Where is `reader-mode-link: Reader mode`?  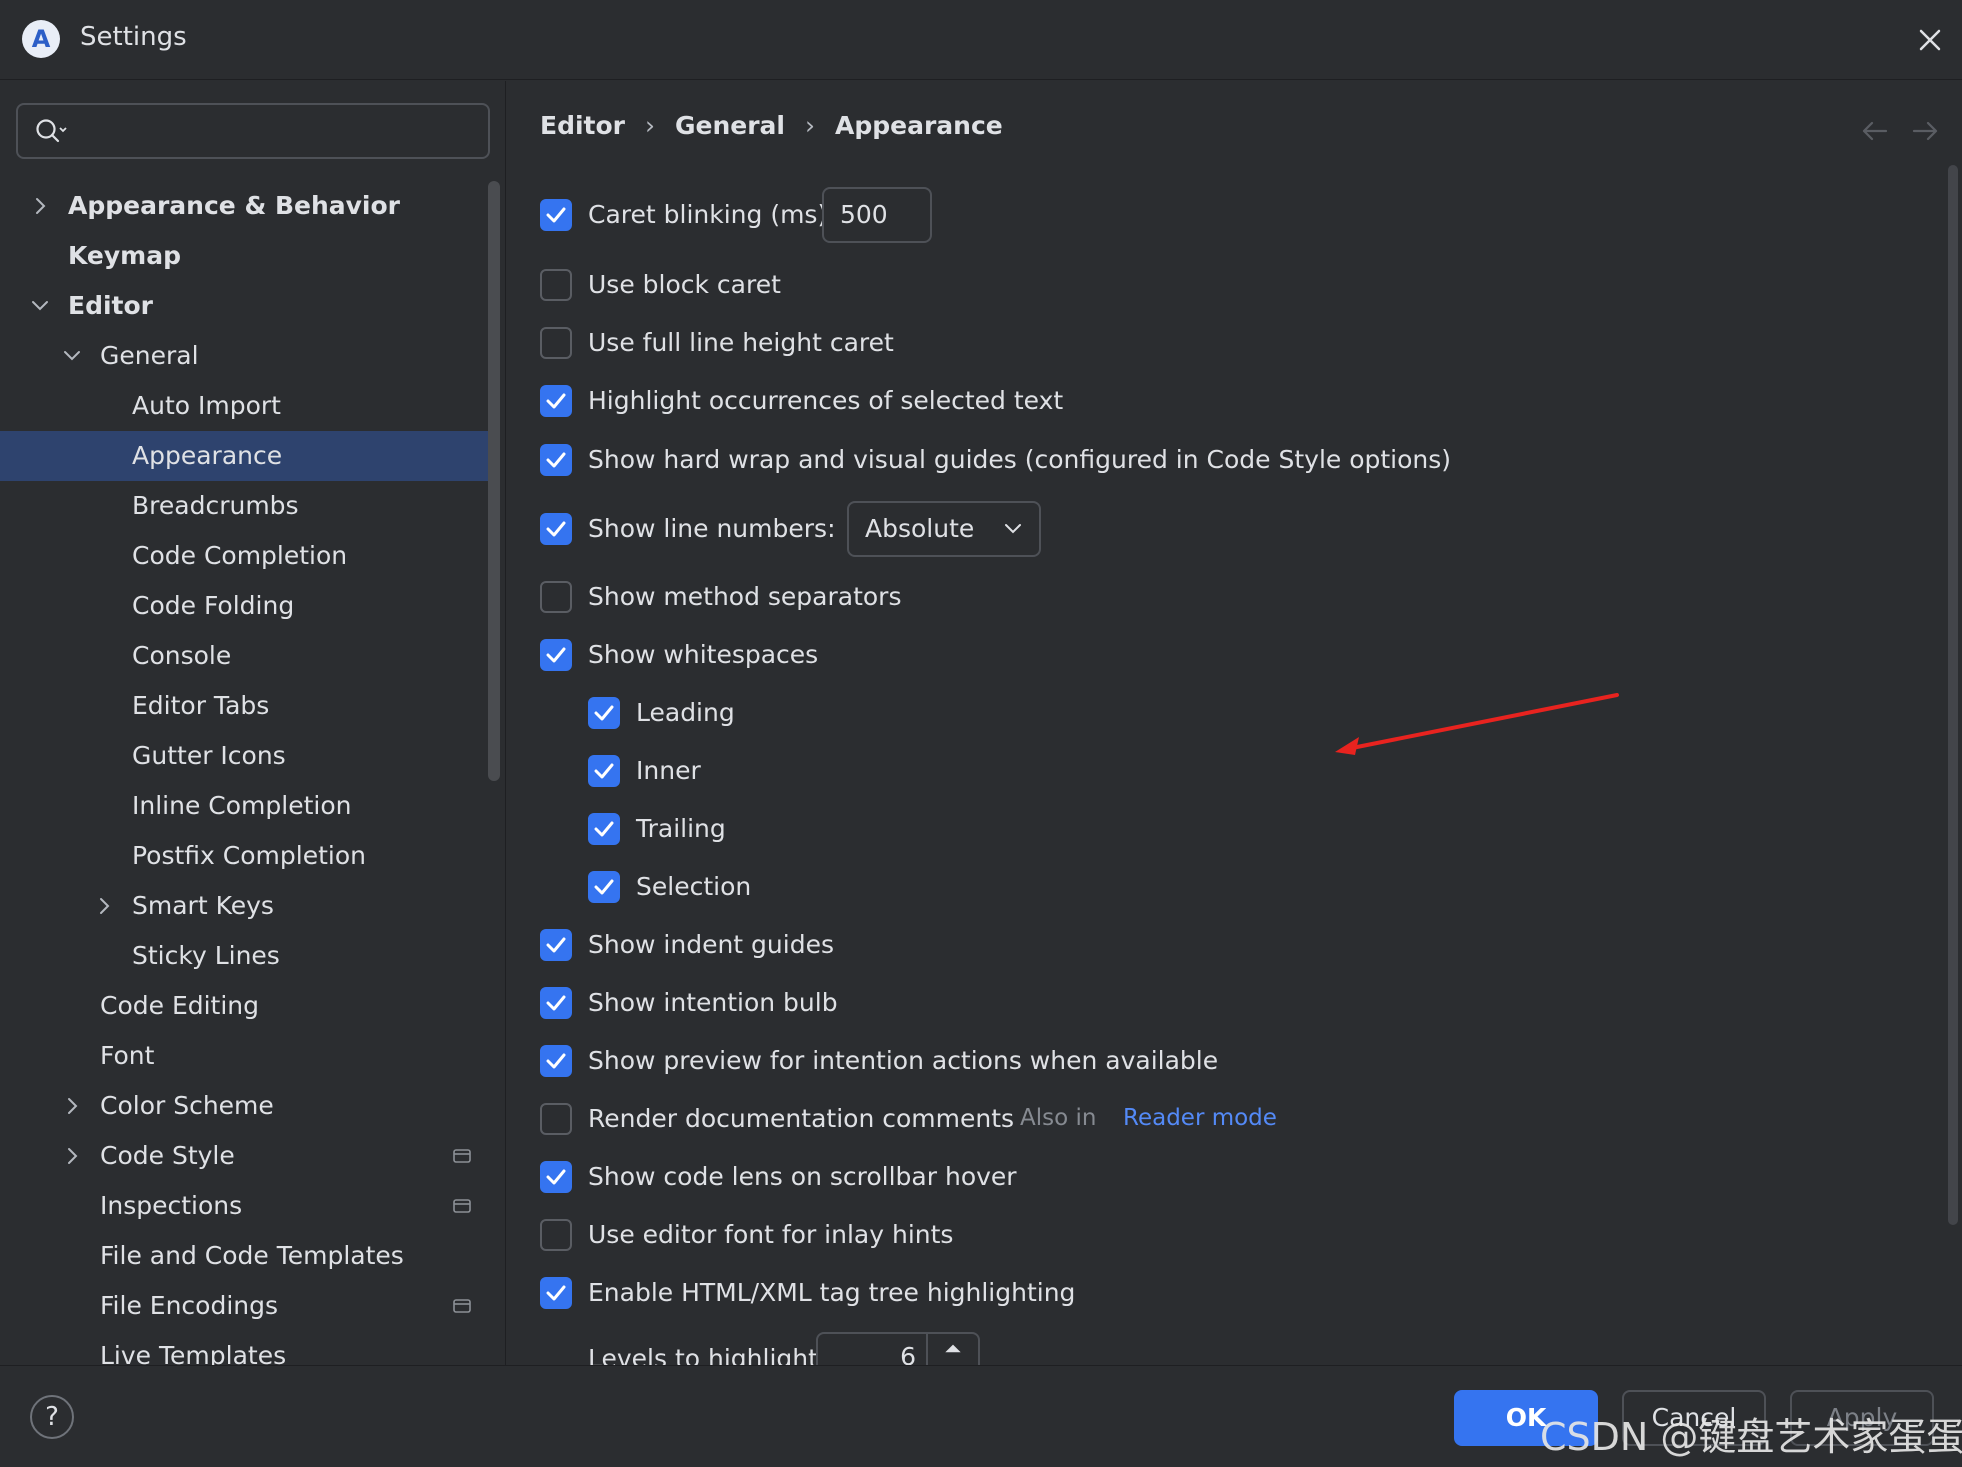
reader-mode-link: Reader mode is located at coordinates (1200, 1118).